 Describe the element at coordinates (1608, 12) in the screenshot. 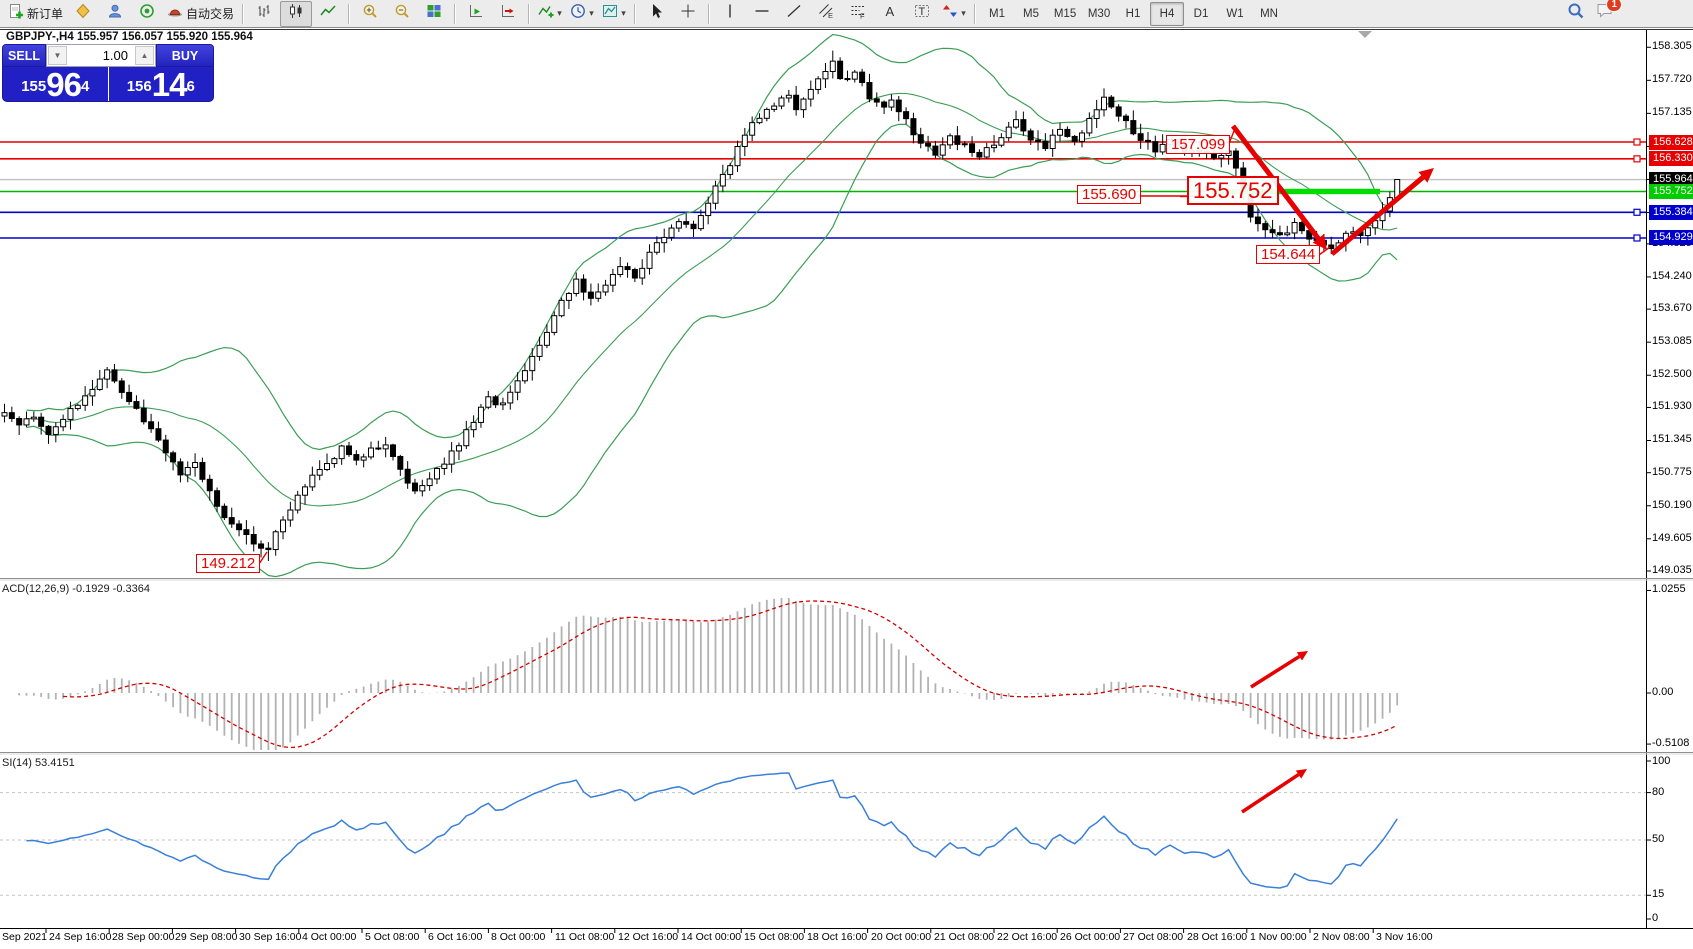

I see `notifications-icon: 1` at that location.